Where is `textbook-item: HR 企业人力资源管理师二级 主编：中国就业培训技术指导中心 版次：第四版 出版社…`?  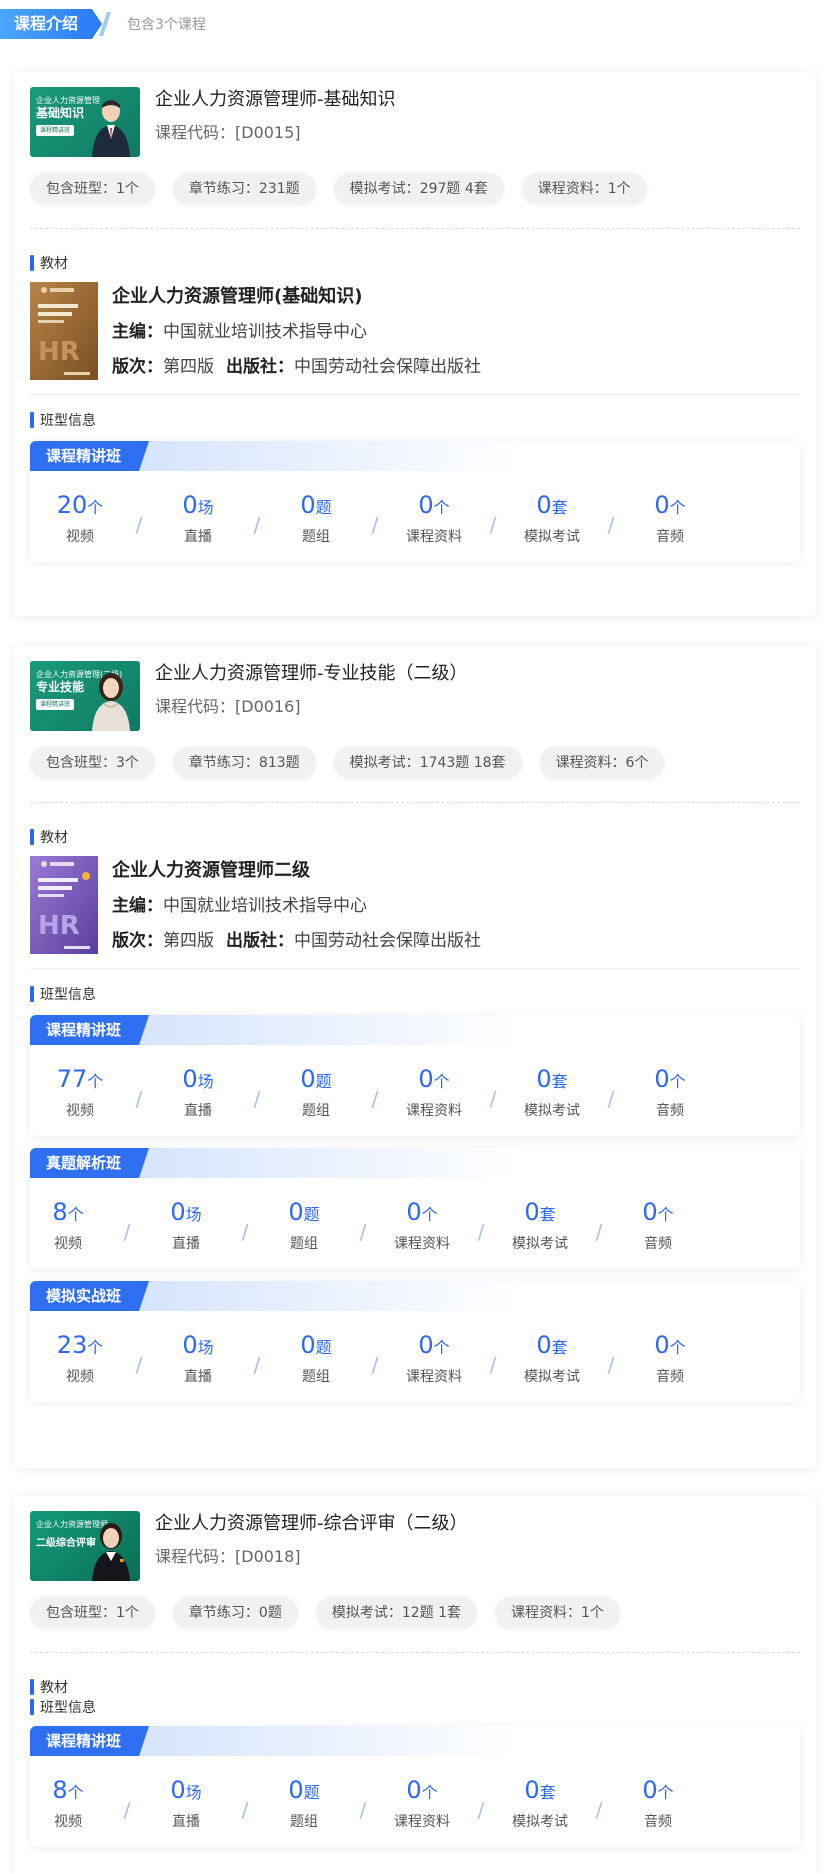 textbook-item: HR 企业人力资源管理师二级 主编：中国就业培训技术指导中心 版次：第四版 出版社… is located at coordinates (415, 905).